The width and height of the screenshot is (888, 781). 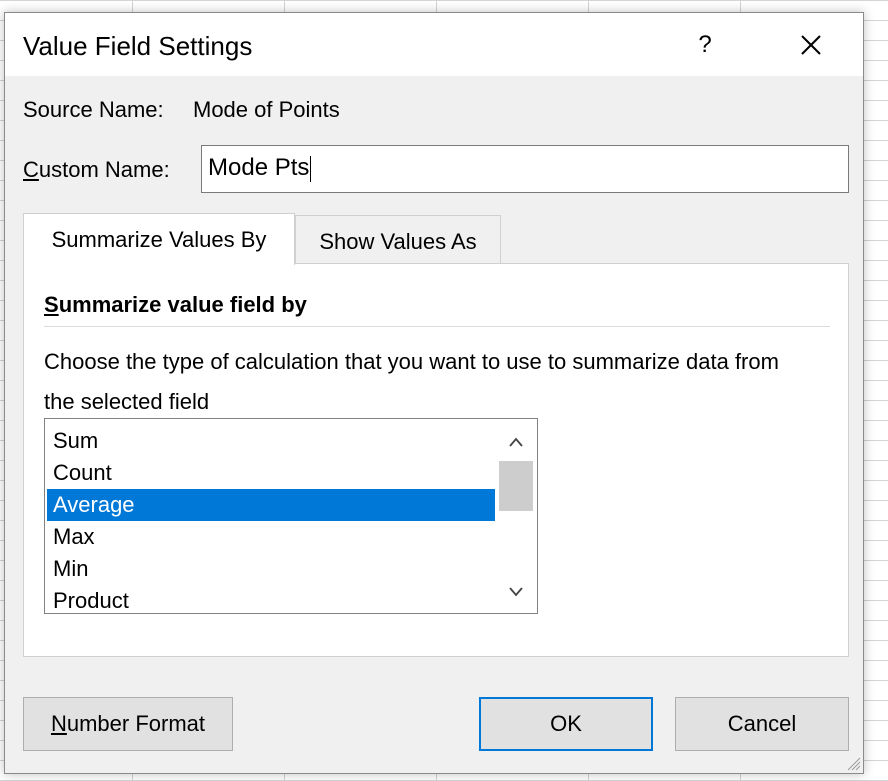 I want to click on help-button: ?, so click(x=705, y=45).